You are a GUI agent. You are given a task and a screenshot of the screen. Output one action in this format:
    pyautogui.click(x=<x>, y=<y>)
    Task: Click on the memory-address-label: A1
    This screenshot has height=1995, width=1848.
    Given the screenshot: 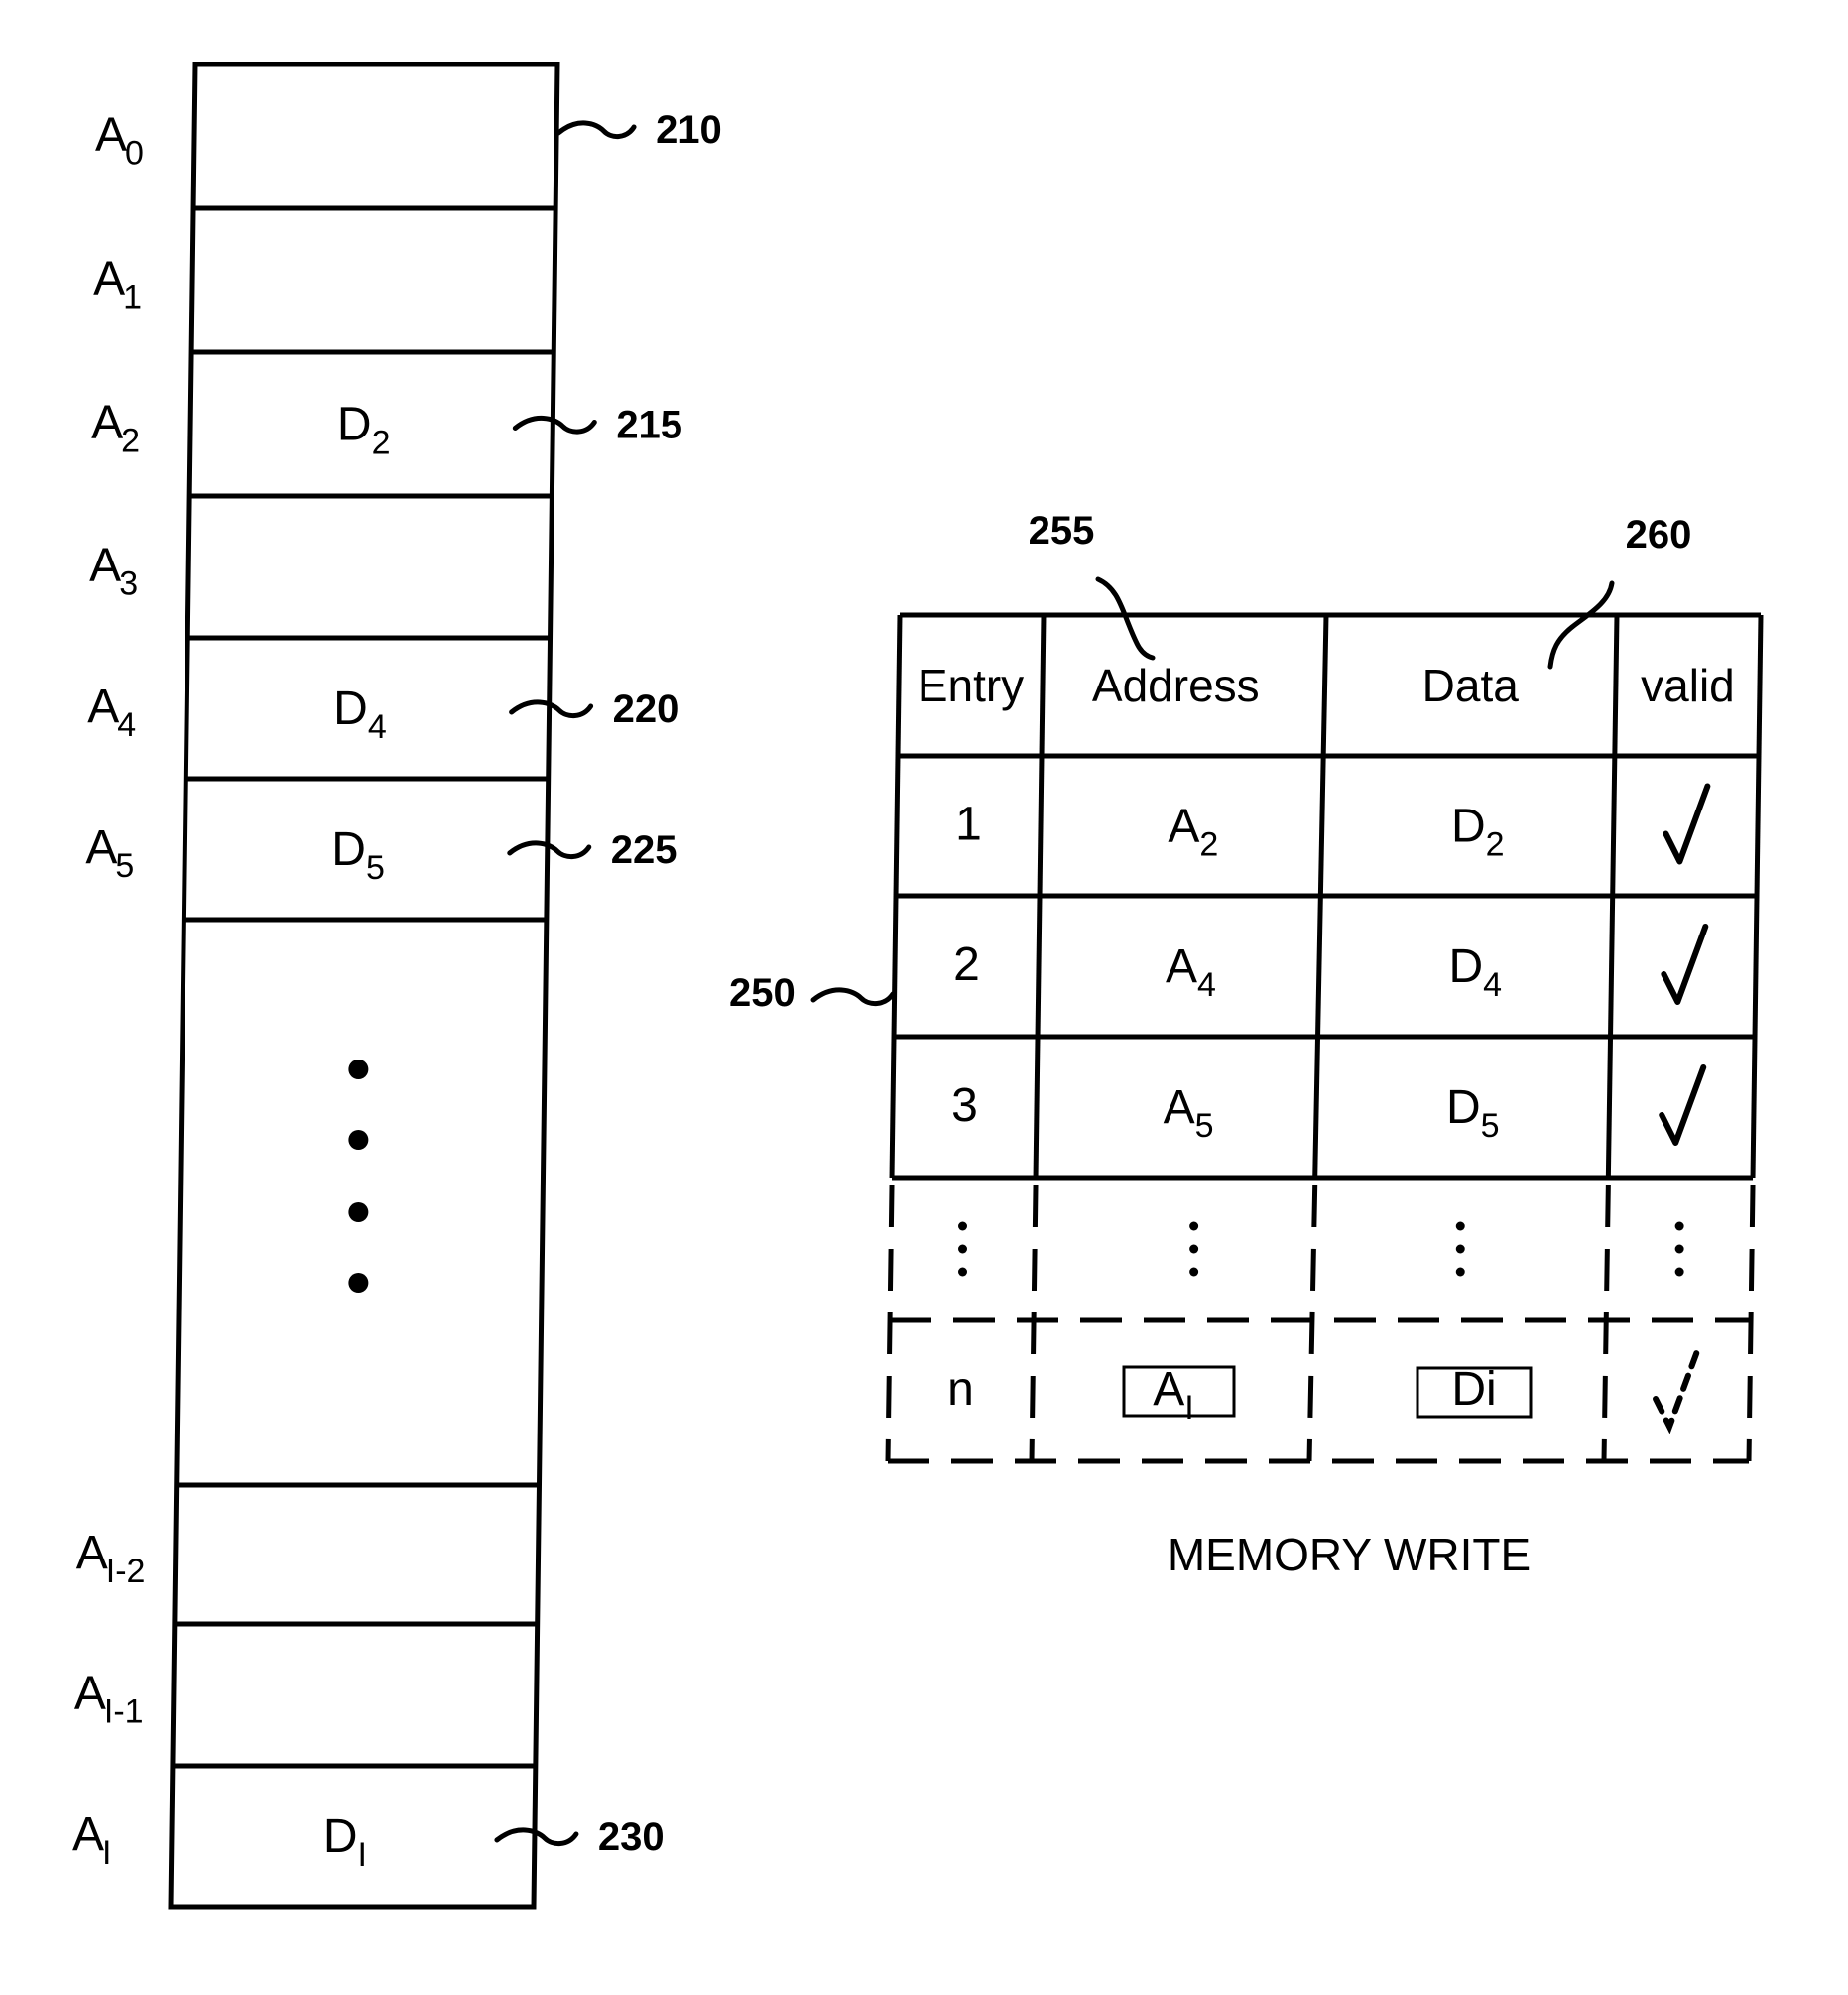 What is the action you would take?
    pyautogui.click(x=117, y=285)
    